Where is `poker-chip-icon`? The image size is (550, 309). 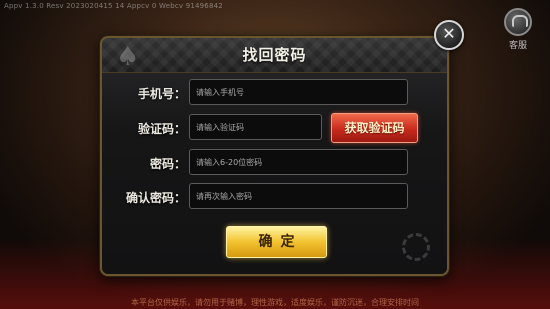
poker-chip-icon is located at coordinates (416, 247).